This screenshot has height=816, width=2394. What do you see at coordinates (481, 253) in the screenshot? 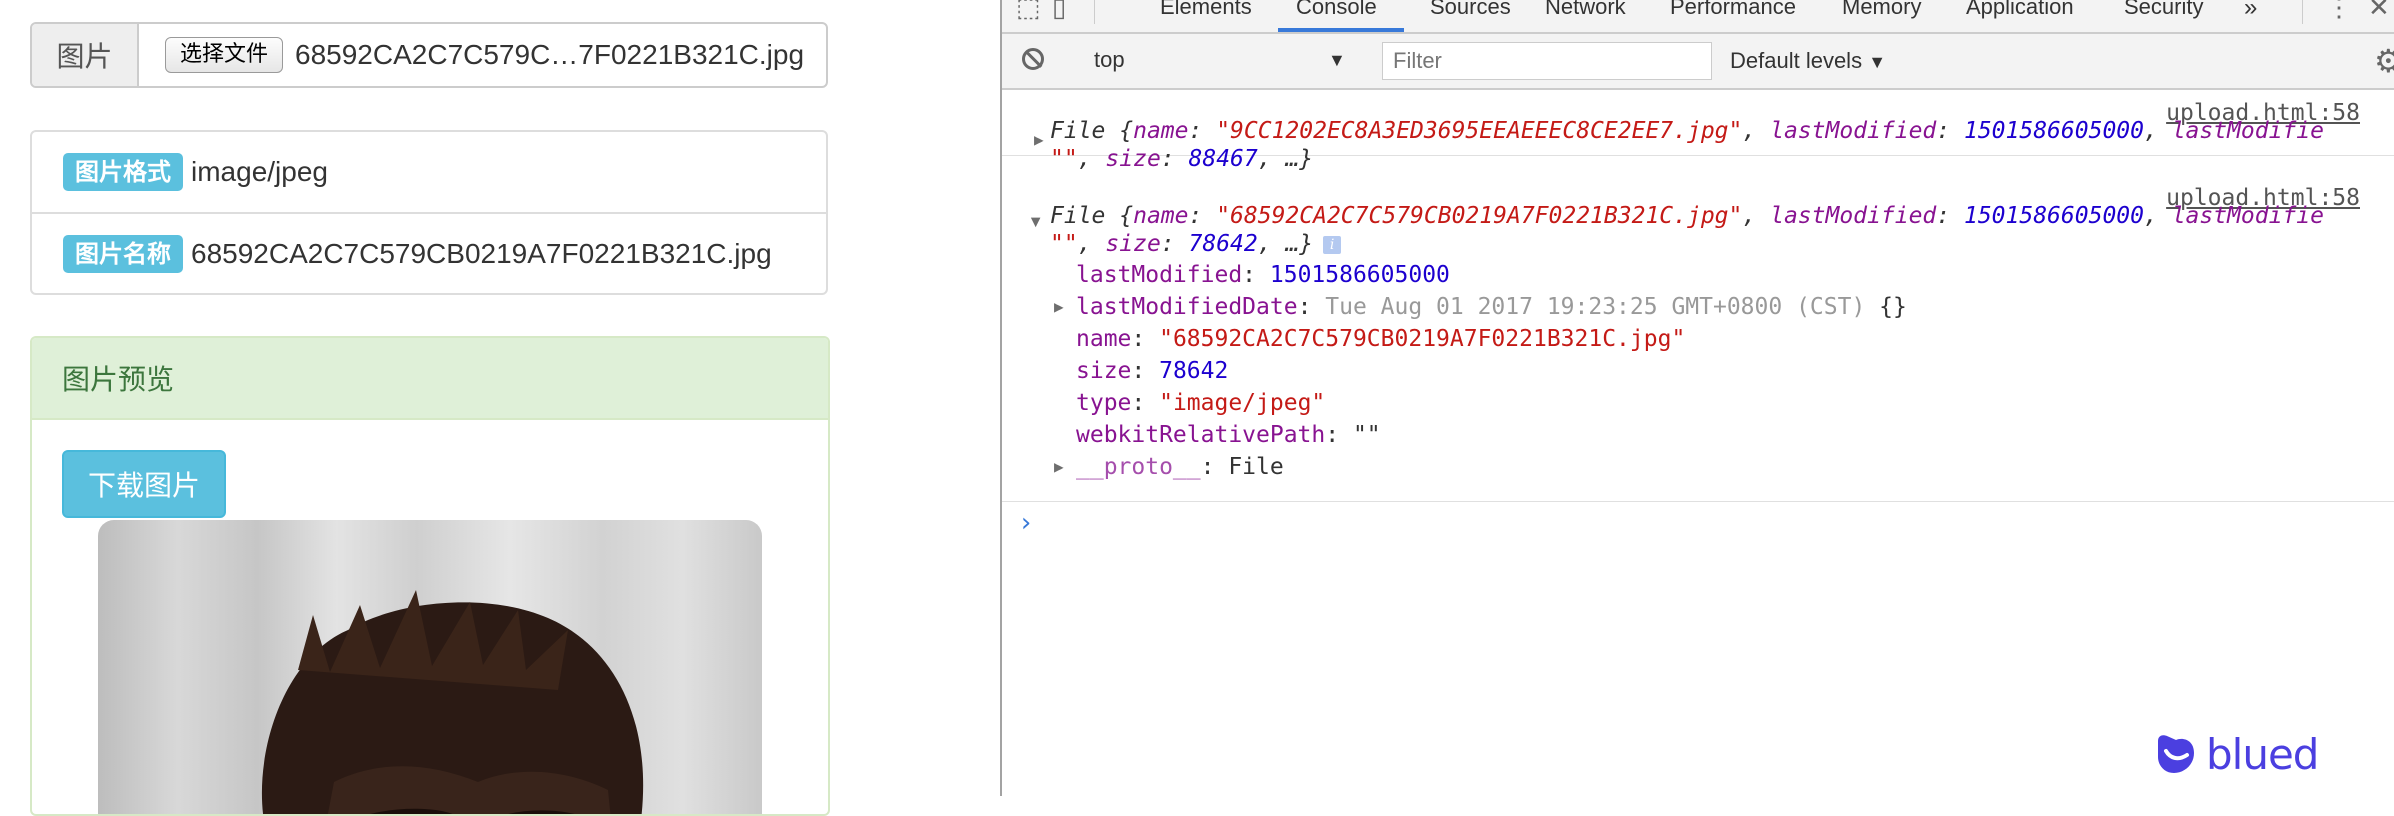
I see `name-value: 68592CA2C7C579CB0219A7F0221B321C.jpg` at bounding box center [481, 253].